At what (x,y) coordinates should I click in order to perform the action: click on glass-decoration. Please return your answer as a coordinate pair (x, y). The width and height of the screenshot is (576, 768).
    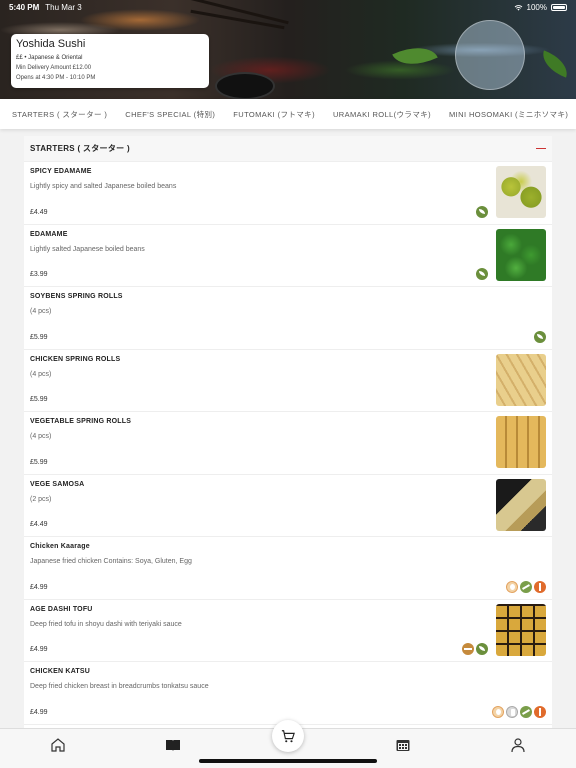
    Looking at the image, I should click on (490, 55).